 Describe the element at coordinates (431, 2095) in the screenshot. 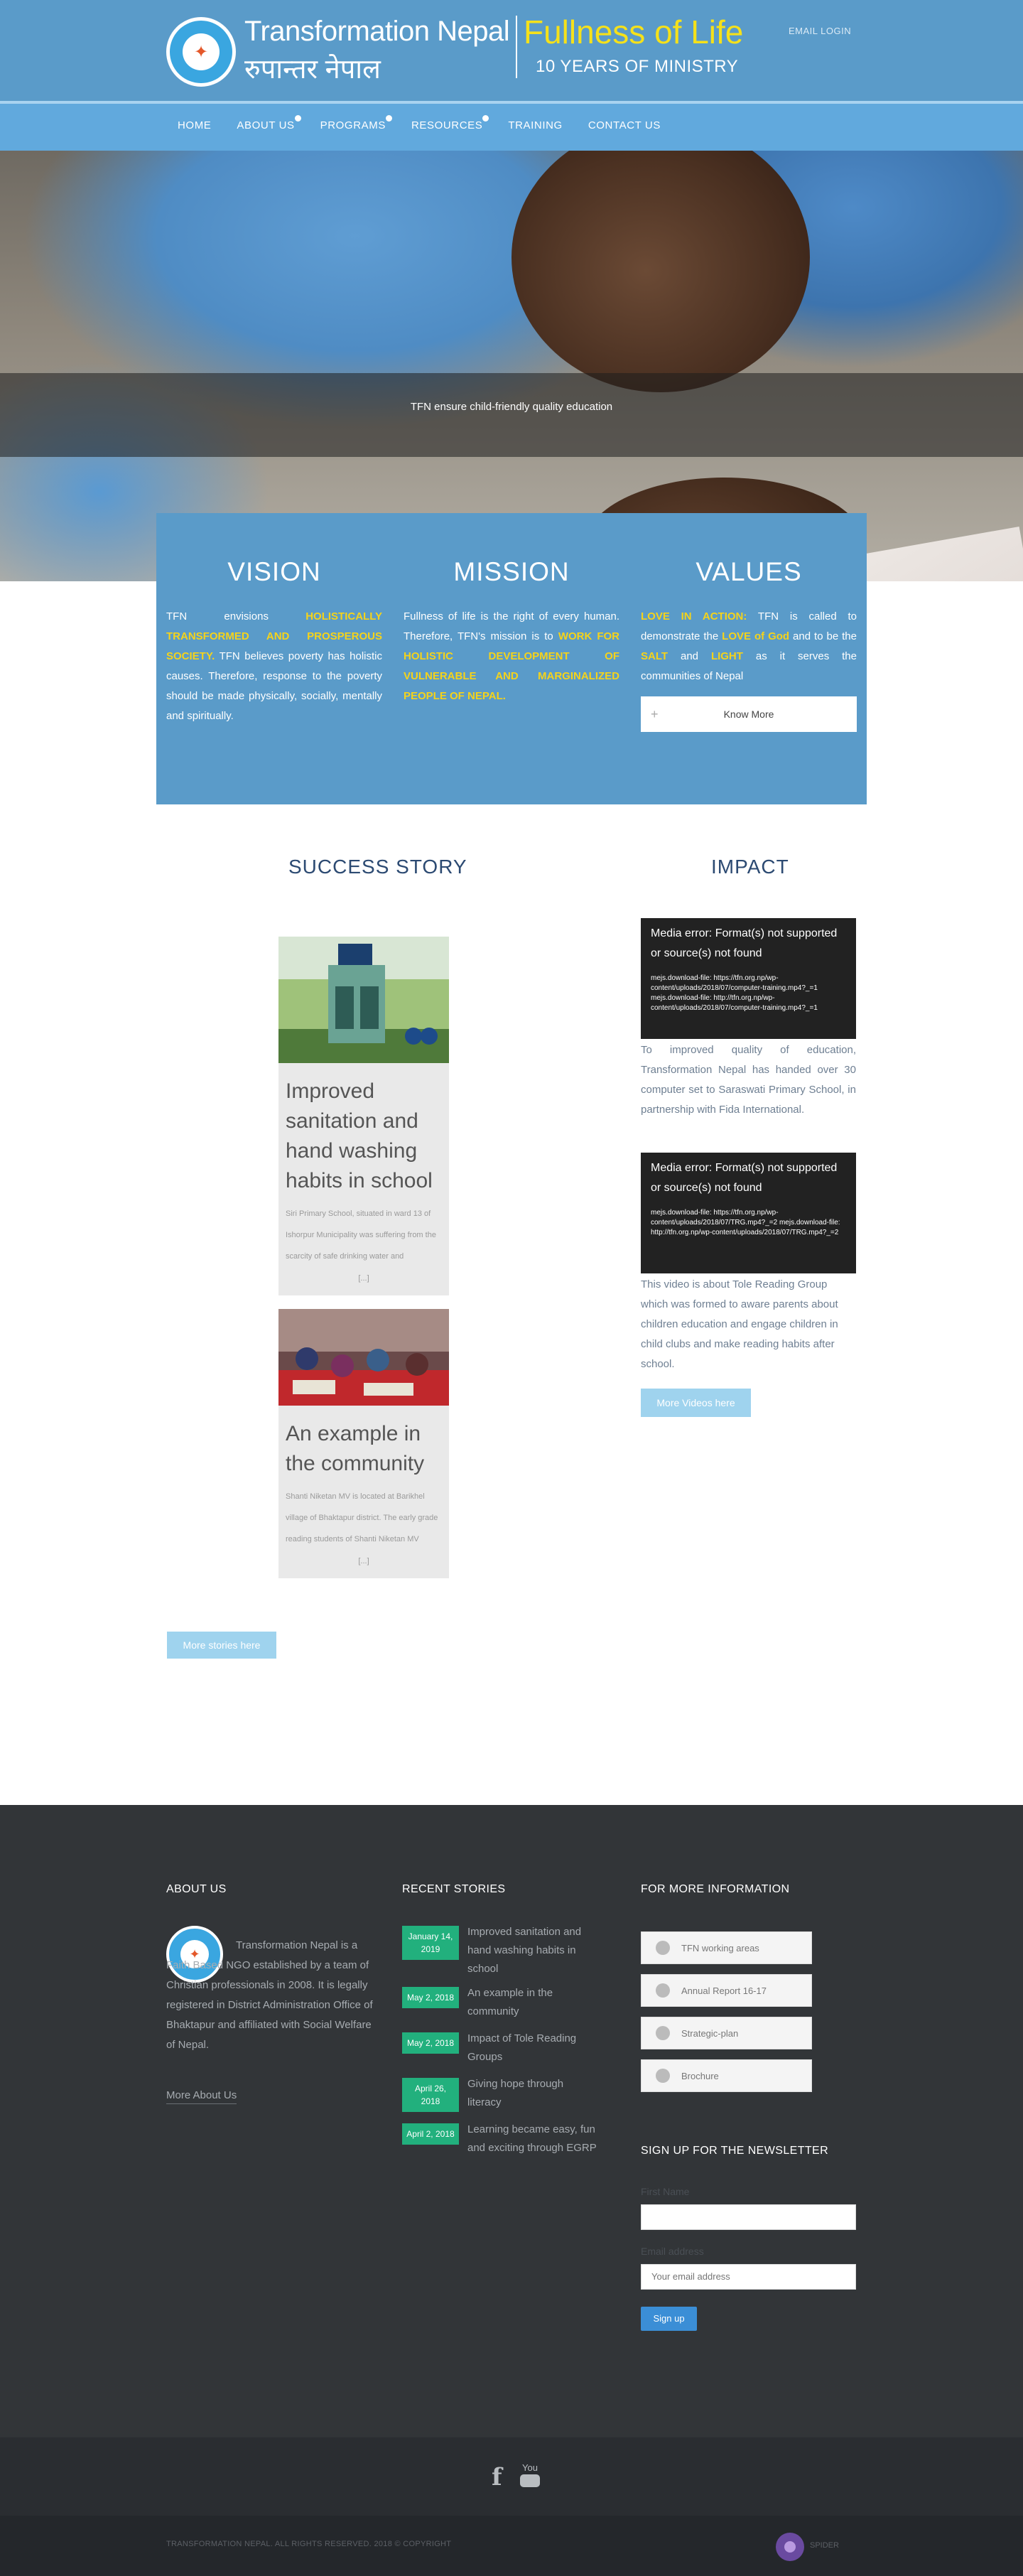

I see `date-badge: April 26, 2018` at that location.